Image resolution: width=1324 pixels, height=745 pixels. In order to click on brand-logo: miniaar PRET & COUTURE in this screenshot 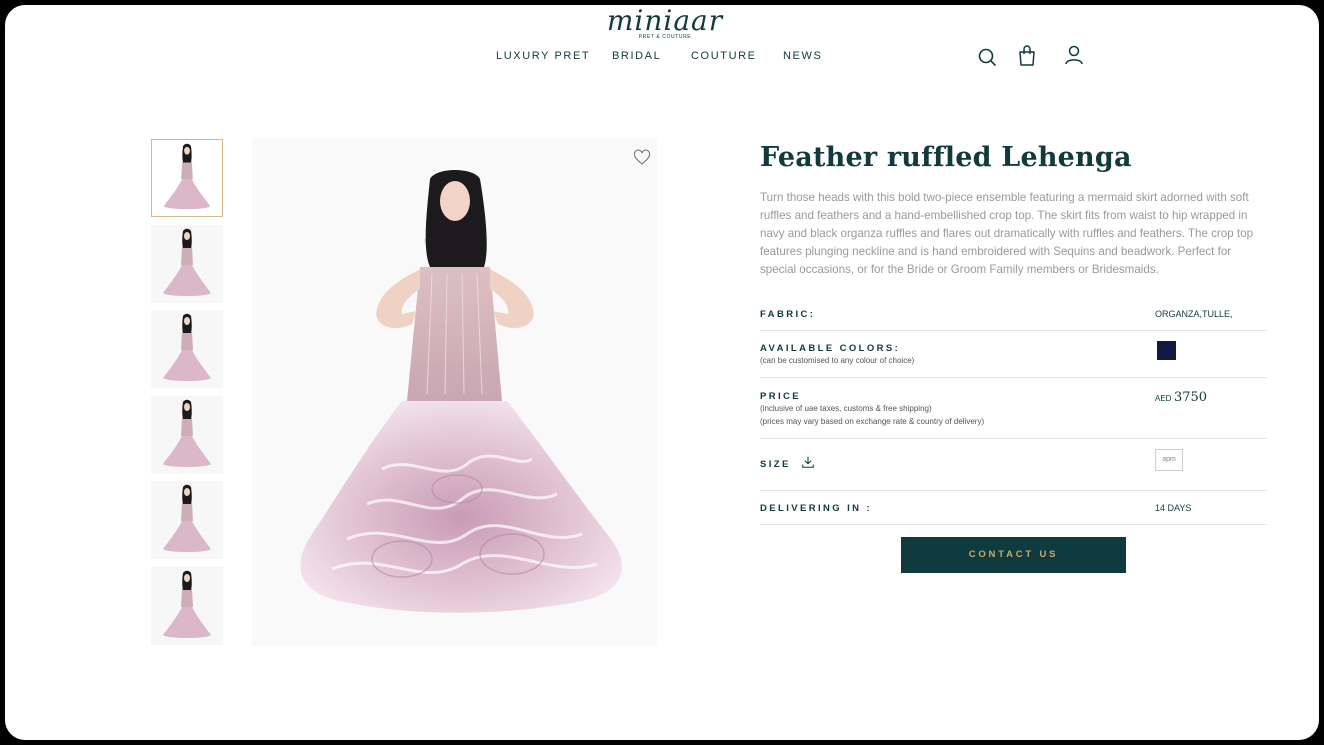, I will do `click(665, 23)`.